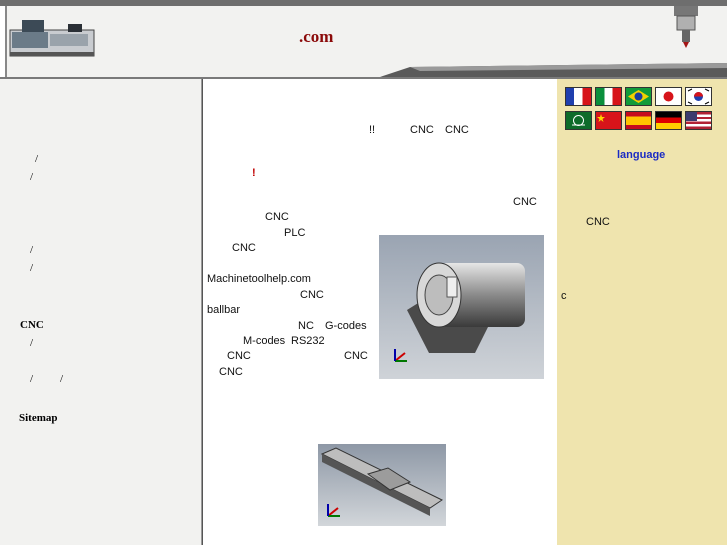 This screenshot has height=545, width=727. I want to click on france-flag-icon, so click(578, 96).